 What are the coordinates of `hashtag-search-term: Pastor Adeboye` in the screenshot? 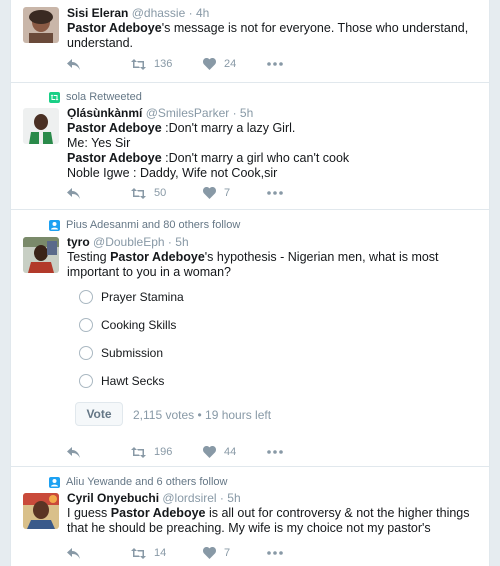 It's located at (114, 28).